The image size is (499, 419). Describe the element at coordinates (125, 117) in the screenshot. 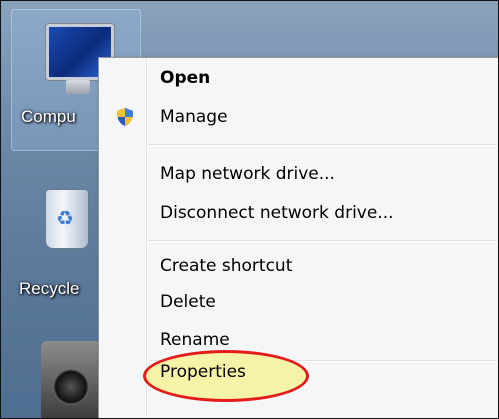

I see `uac-shield-icon` at that location.